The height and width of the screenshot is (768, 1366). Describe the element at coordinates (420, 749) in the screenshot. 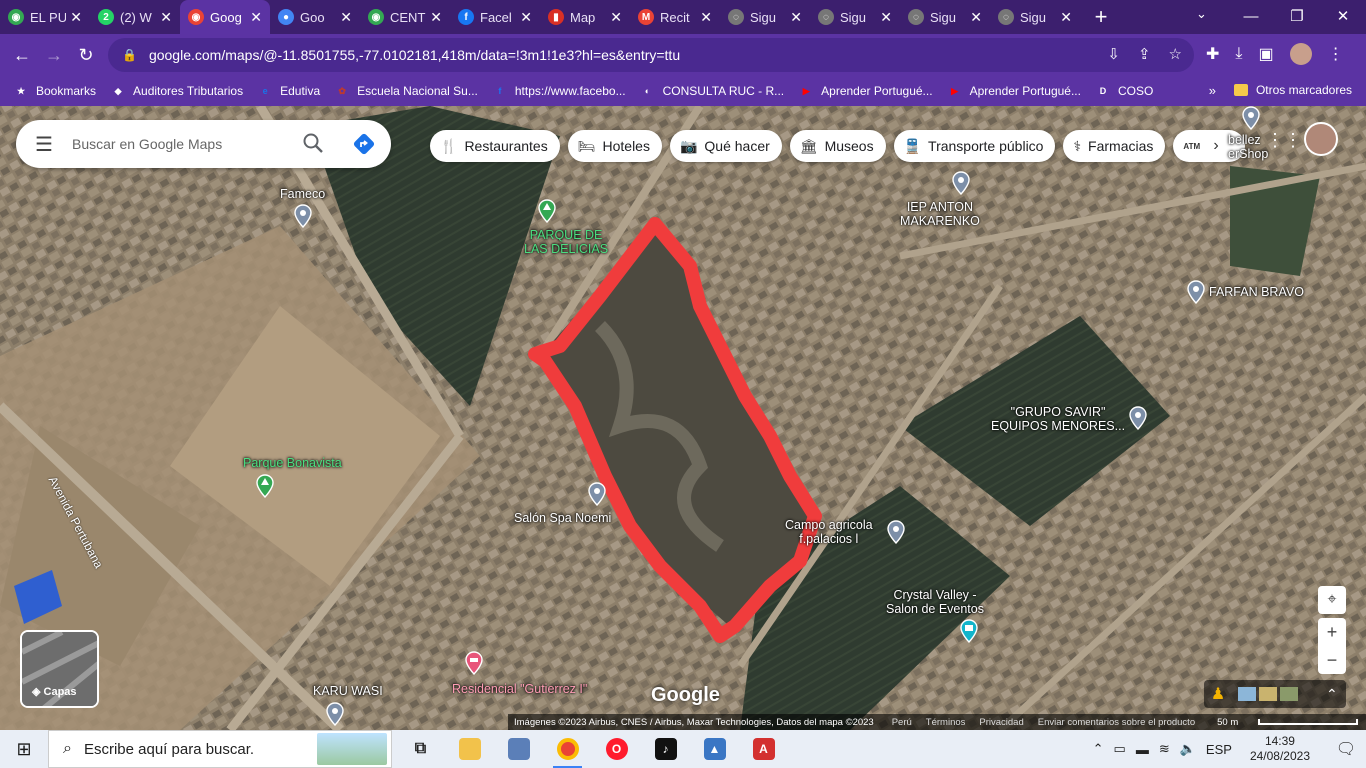

I see `task-view-icon: ⧉` at that location.